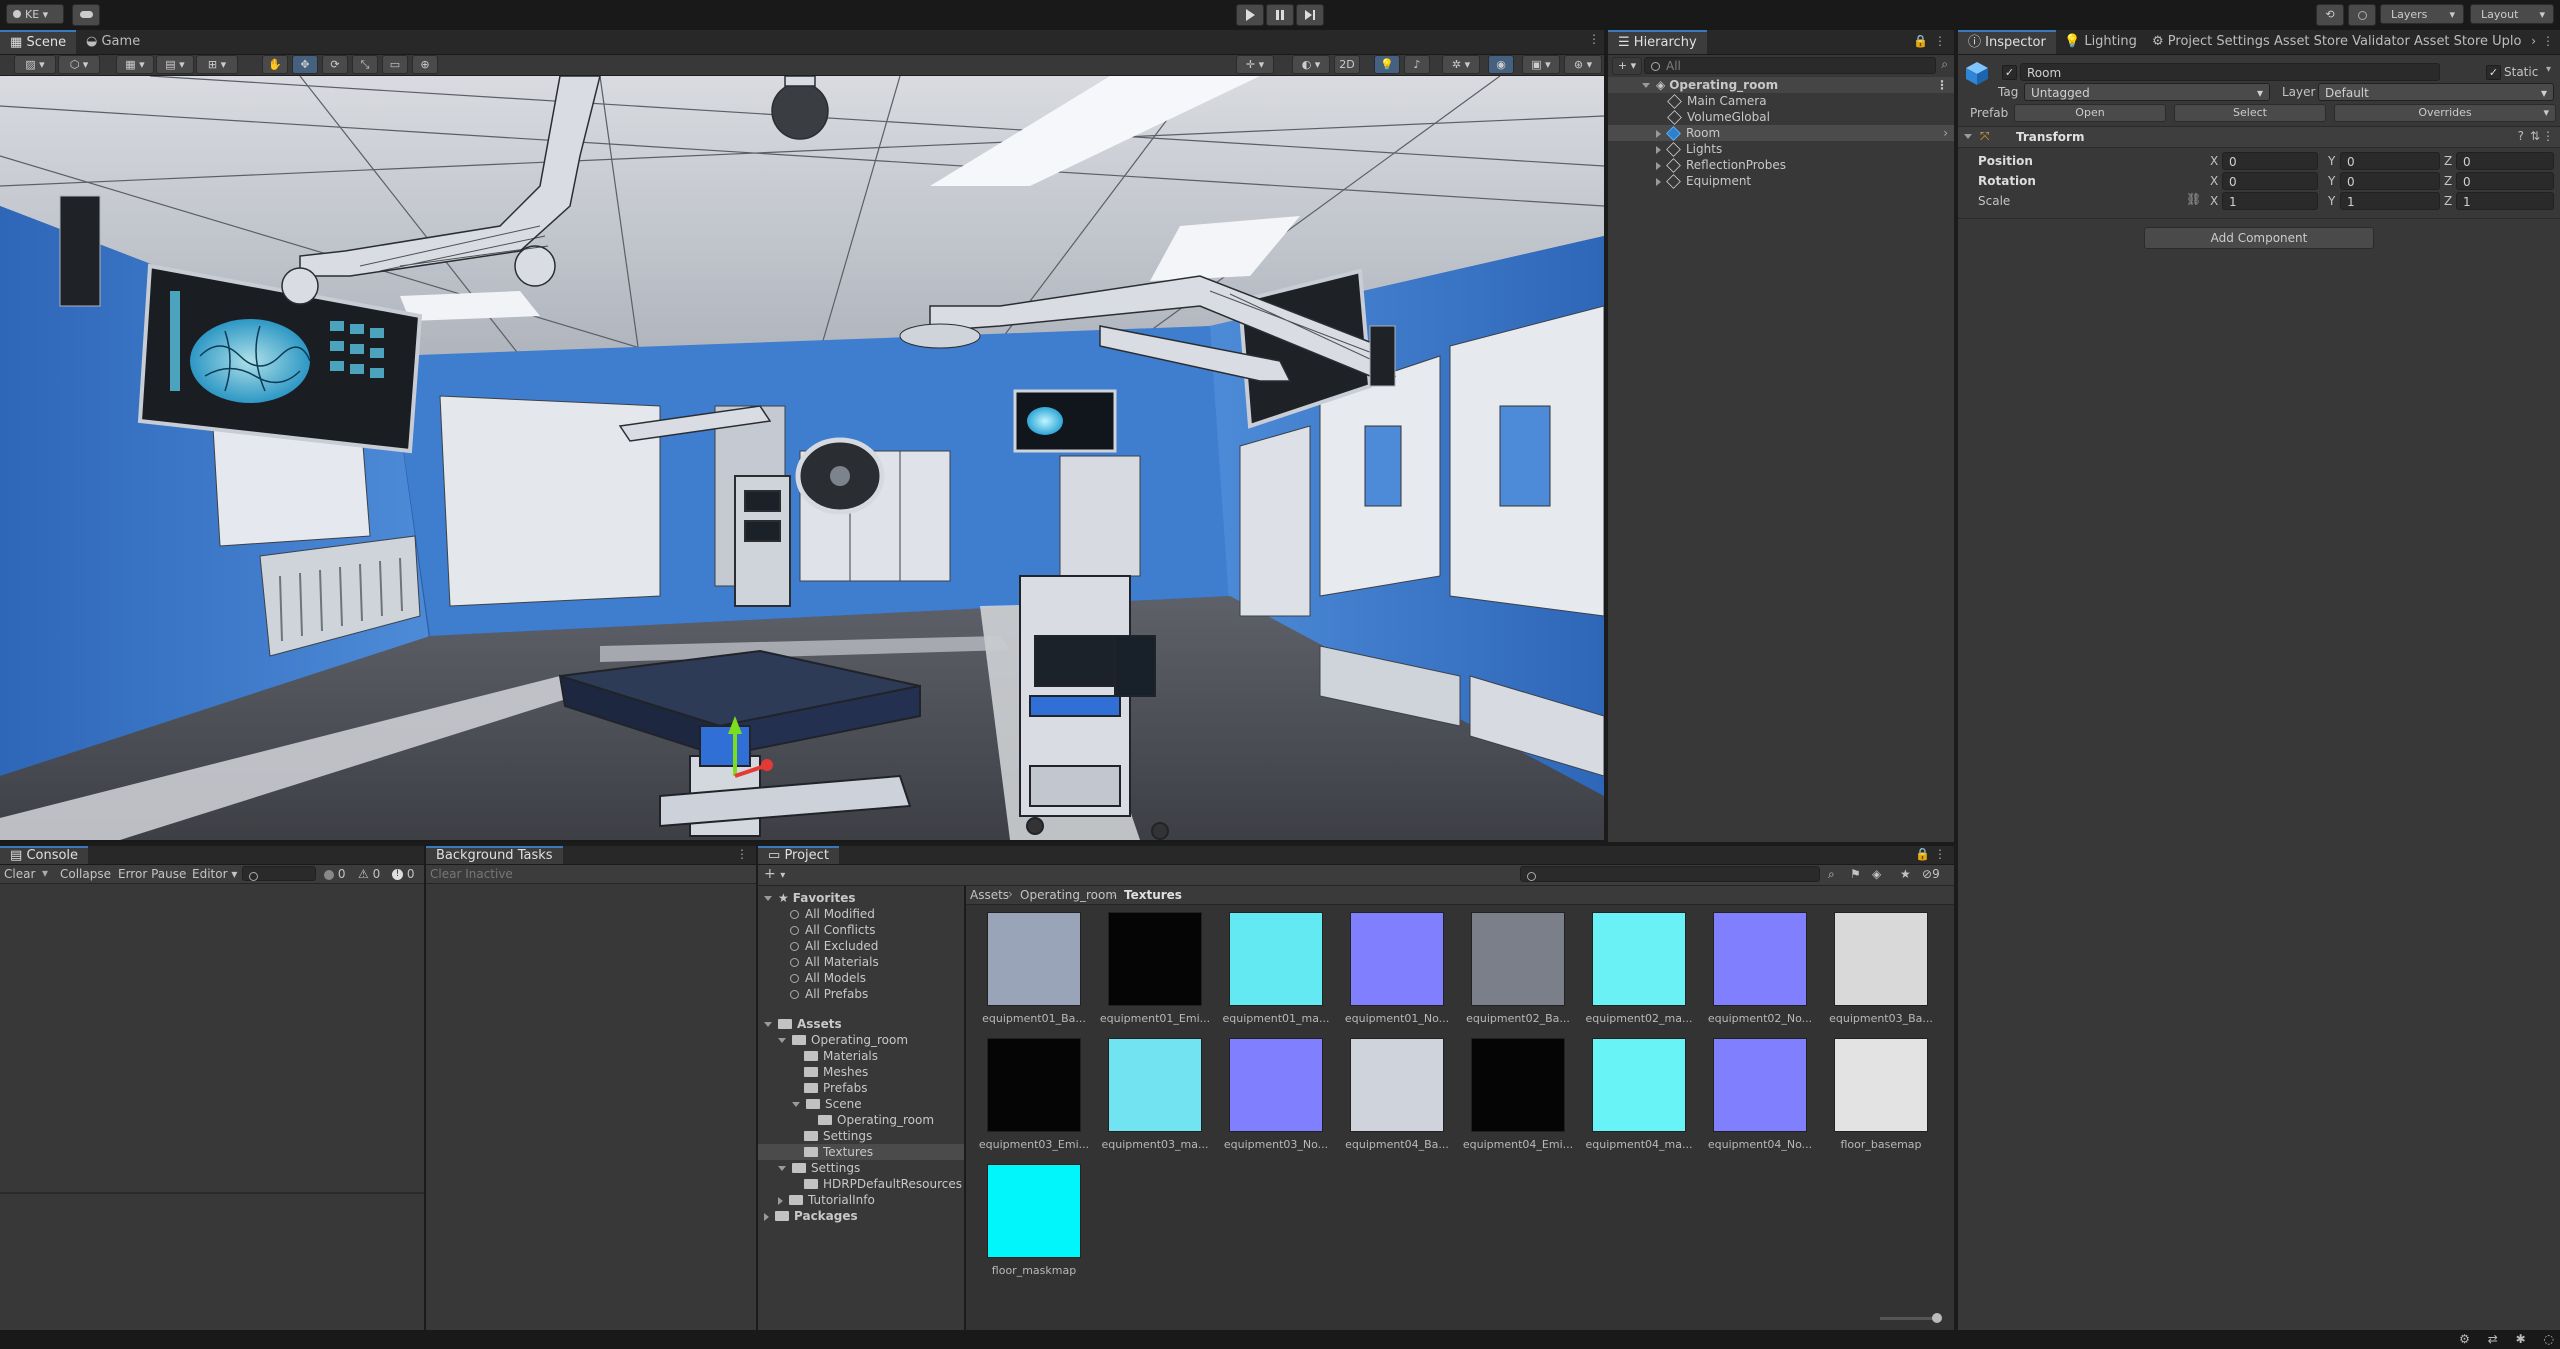 The width and height of the screenshot is (2560, 1349). I want to click on static-checkbox: ✓, so click(2493, 72).